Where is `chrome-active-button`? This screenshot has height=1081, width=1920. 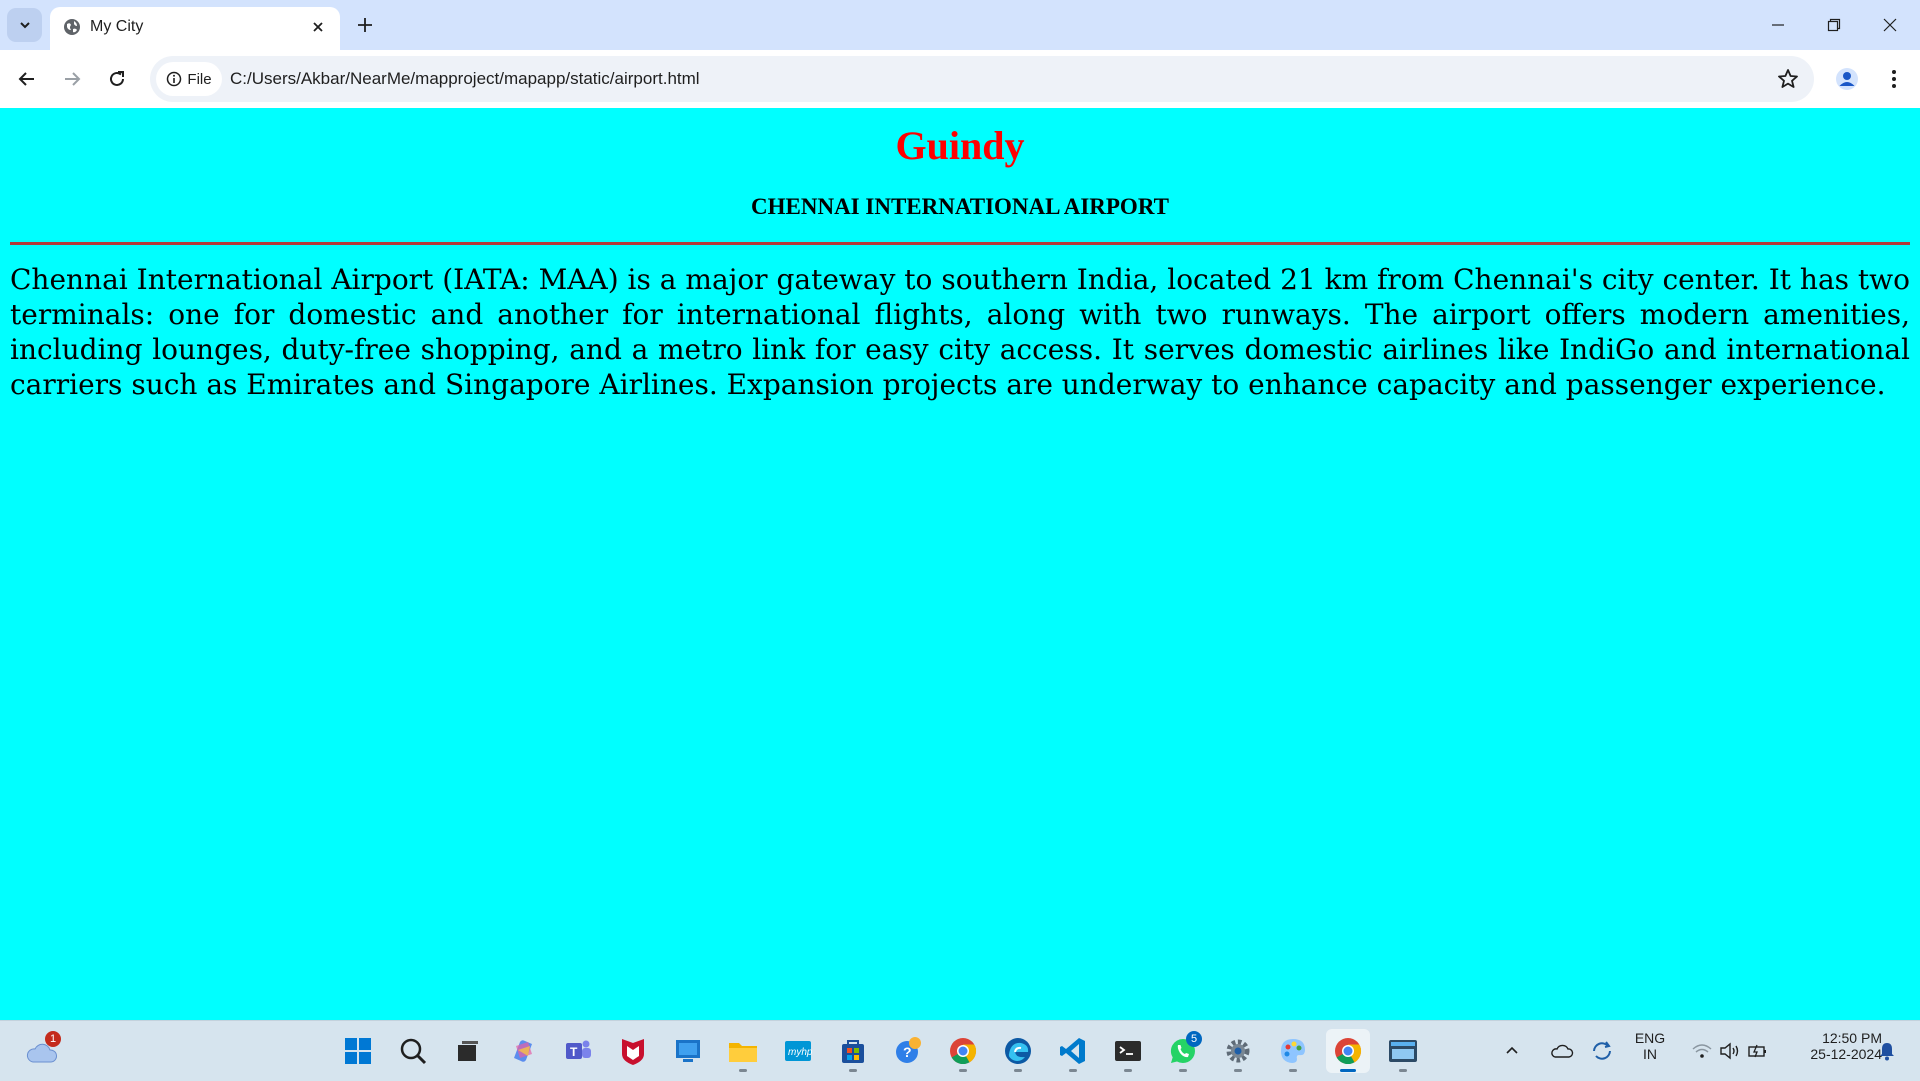 chrome-active-button is located at coordinates (1348, 1051).